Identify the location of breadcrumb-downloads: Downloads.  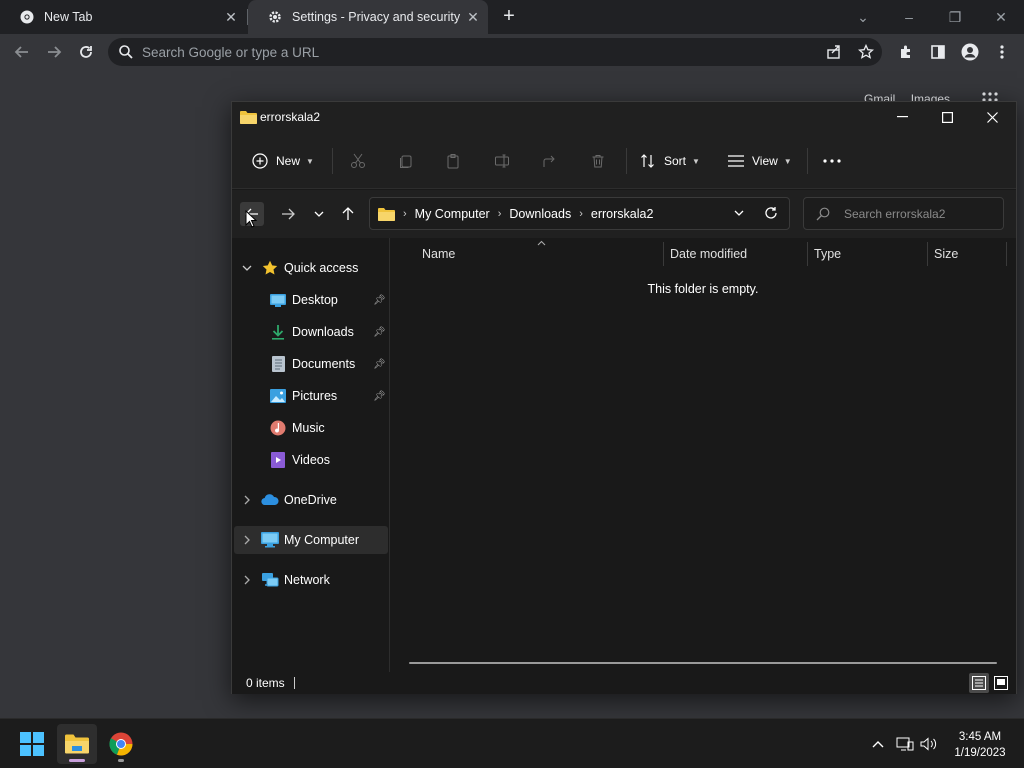
(540, 214).